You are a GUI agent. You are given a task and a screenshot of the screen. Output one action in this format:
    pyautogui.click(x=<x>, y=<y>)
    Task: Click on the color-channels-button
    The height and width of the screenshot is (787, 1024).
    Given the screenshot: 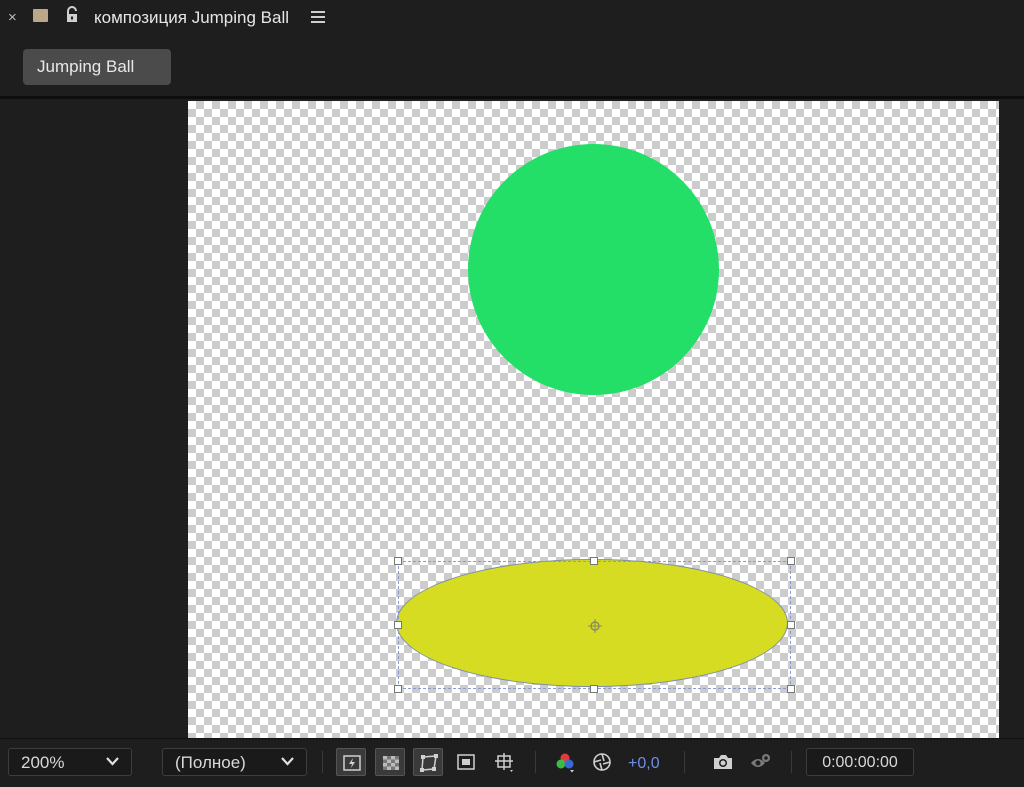 What is the action you would take?
    pyautogui.click(x=564, y=762)
    